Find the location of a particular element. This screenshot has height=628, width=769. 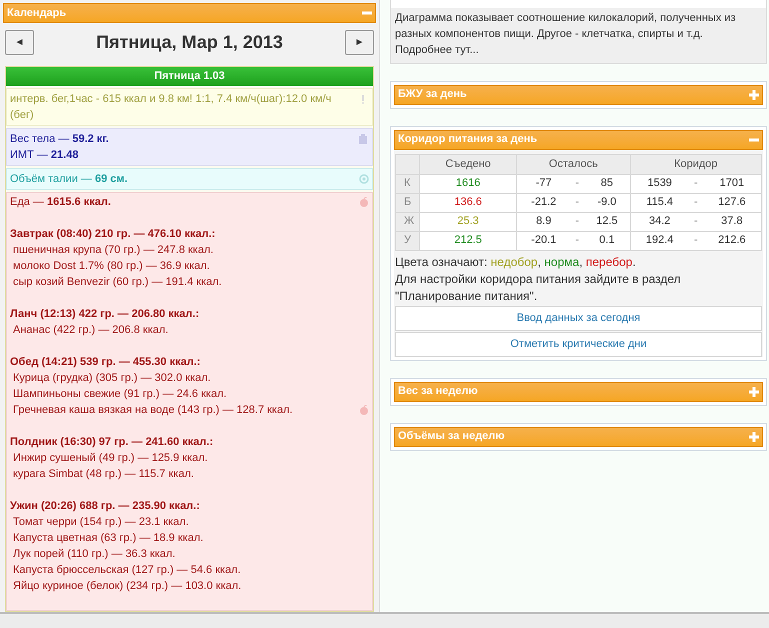

table-cell: 12.5 is located at coordinates (607, 221).